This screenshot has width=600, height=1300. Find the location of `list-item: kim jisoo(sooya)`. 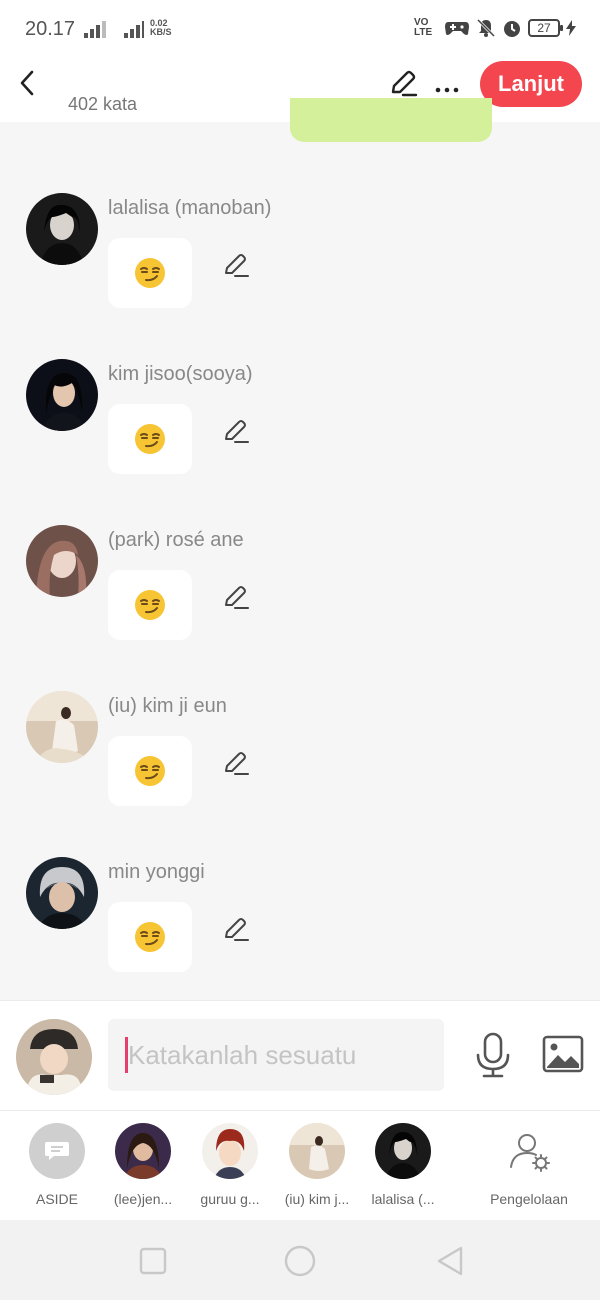

list-item: kim jisoo(sooya) is located at coordinates (300, 429).